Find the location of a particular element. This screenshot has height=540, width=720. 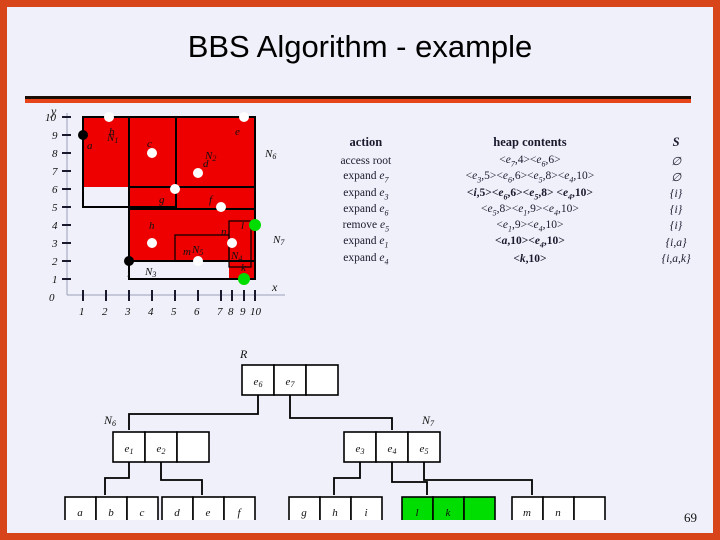

trace-cell-heap: <e5,8><e1,9><e4,10> is located at coordinates (529, 210).